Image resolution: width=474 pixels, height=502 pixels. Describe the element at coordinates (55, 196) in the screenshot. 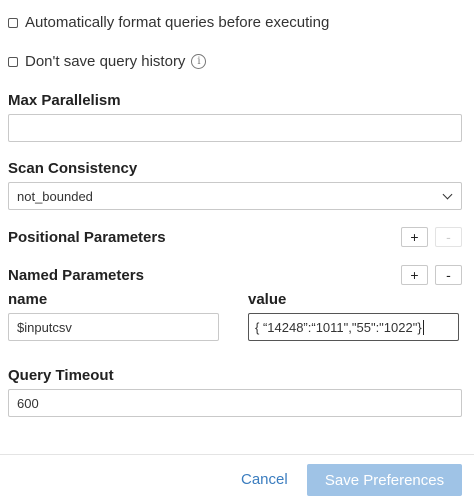

I see `scan-consistency-value: not_bounded` at that location.